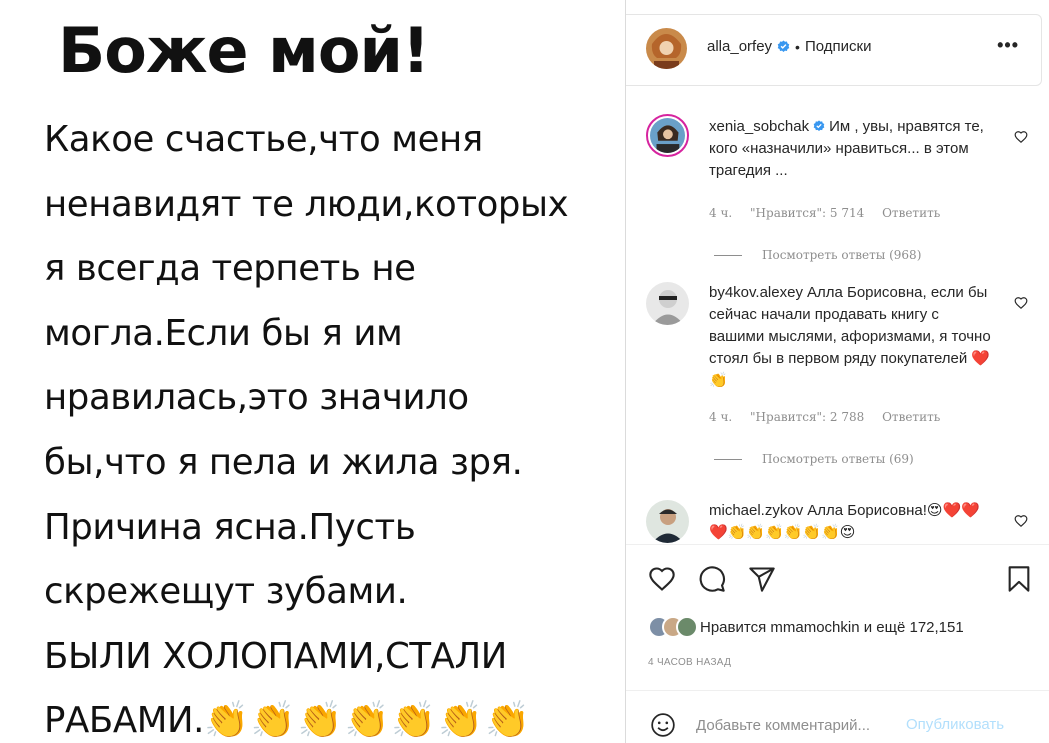 The image size is (1049, 743). I want to click on comment-username: by4kov.alexey, so click(756, 292).